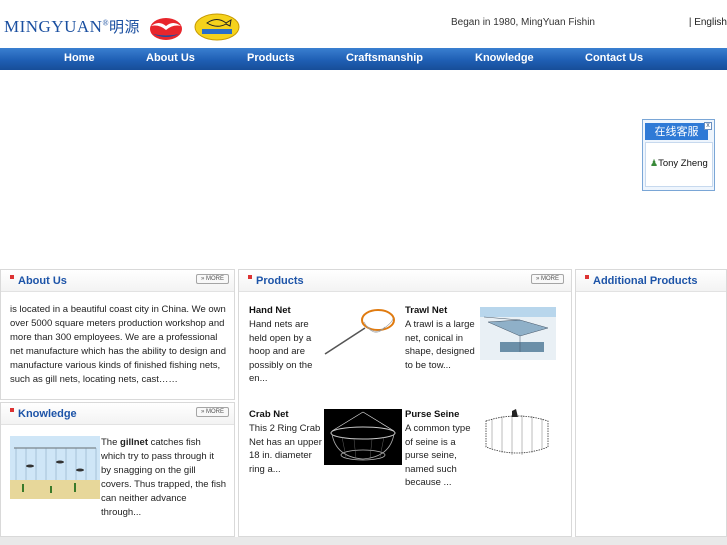  What do you see at coordinates (217, 27) in the screenshot?
I see `bigfish-logo-icon` at bounding box center [217, 27].